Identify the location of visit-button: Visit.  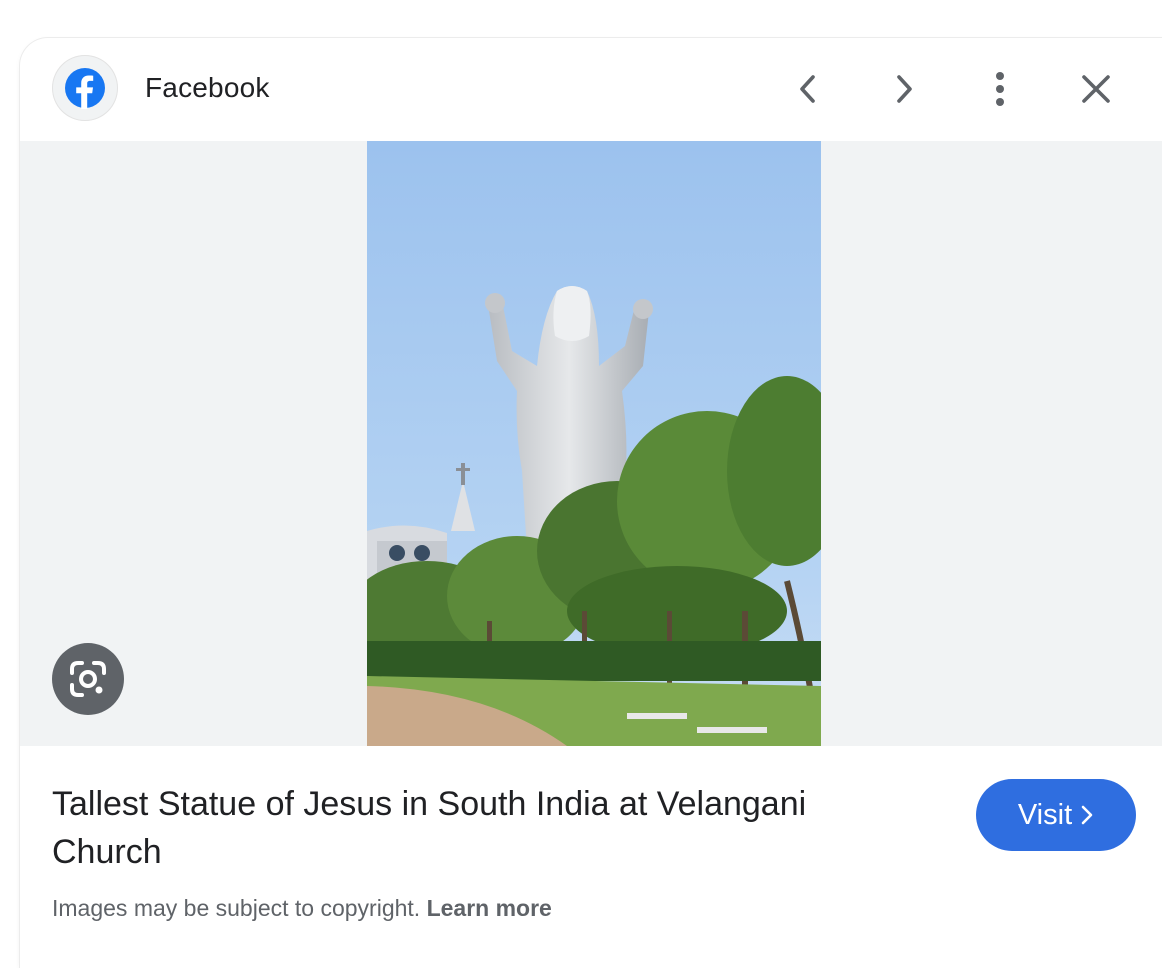
(1056, 815).